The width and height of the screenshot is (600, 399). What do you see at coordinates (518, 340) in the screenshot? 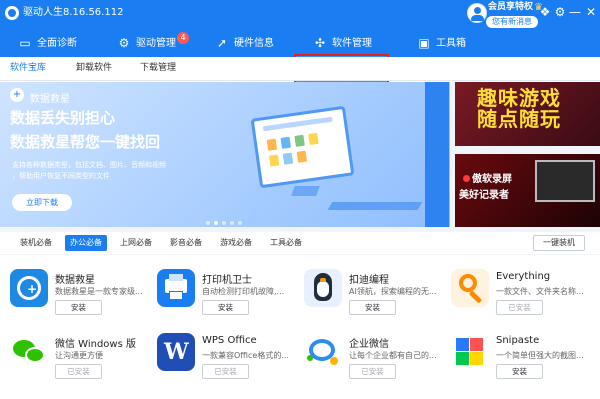
I see `app-name: Snipaste` at bounding box center [518, 340].